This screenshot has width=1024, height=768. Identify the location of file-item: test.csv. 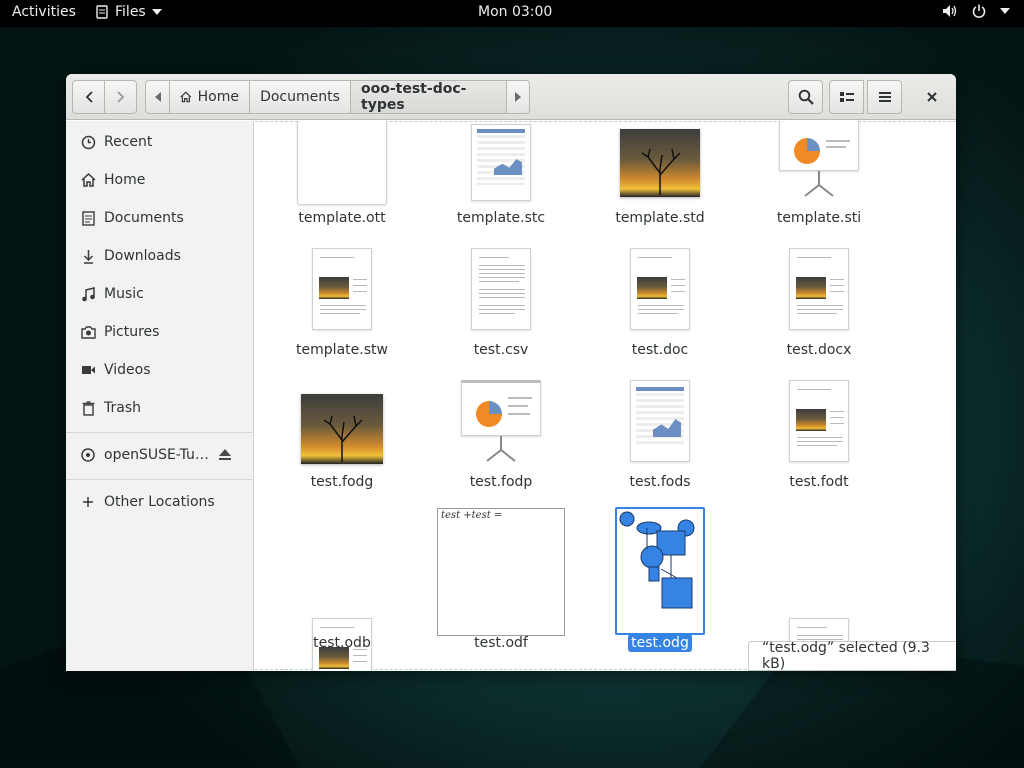
(501, 303).